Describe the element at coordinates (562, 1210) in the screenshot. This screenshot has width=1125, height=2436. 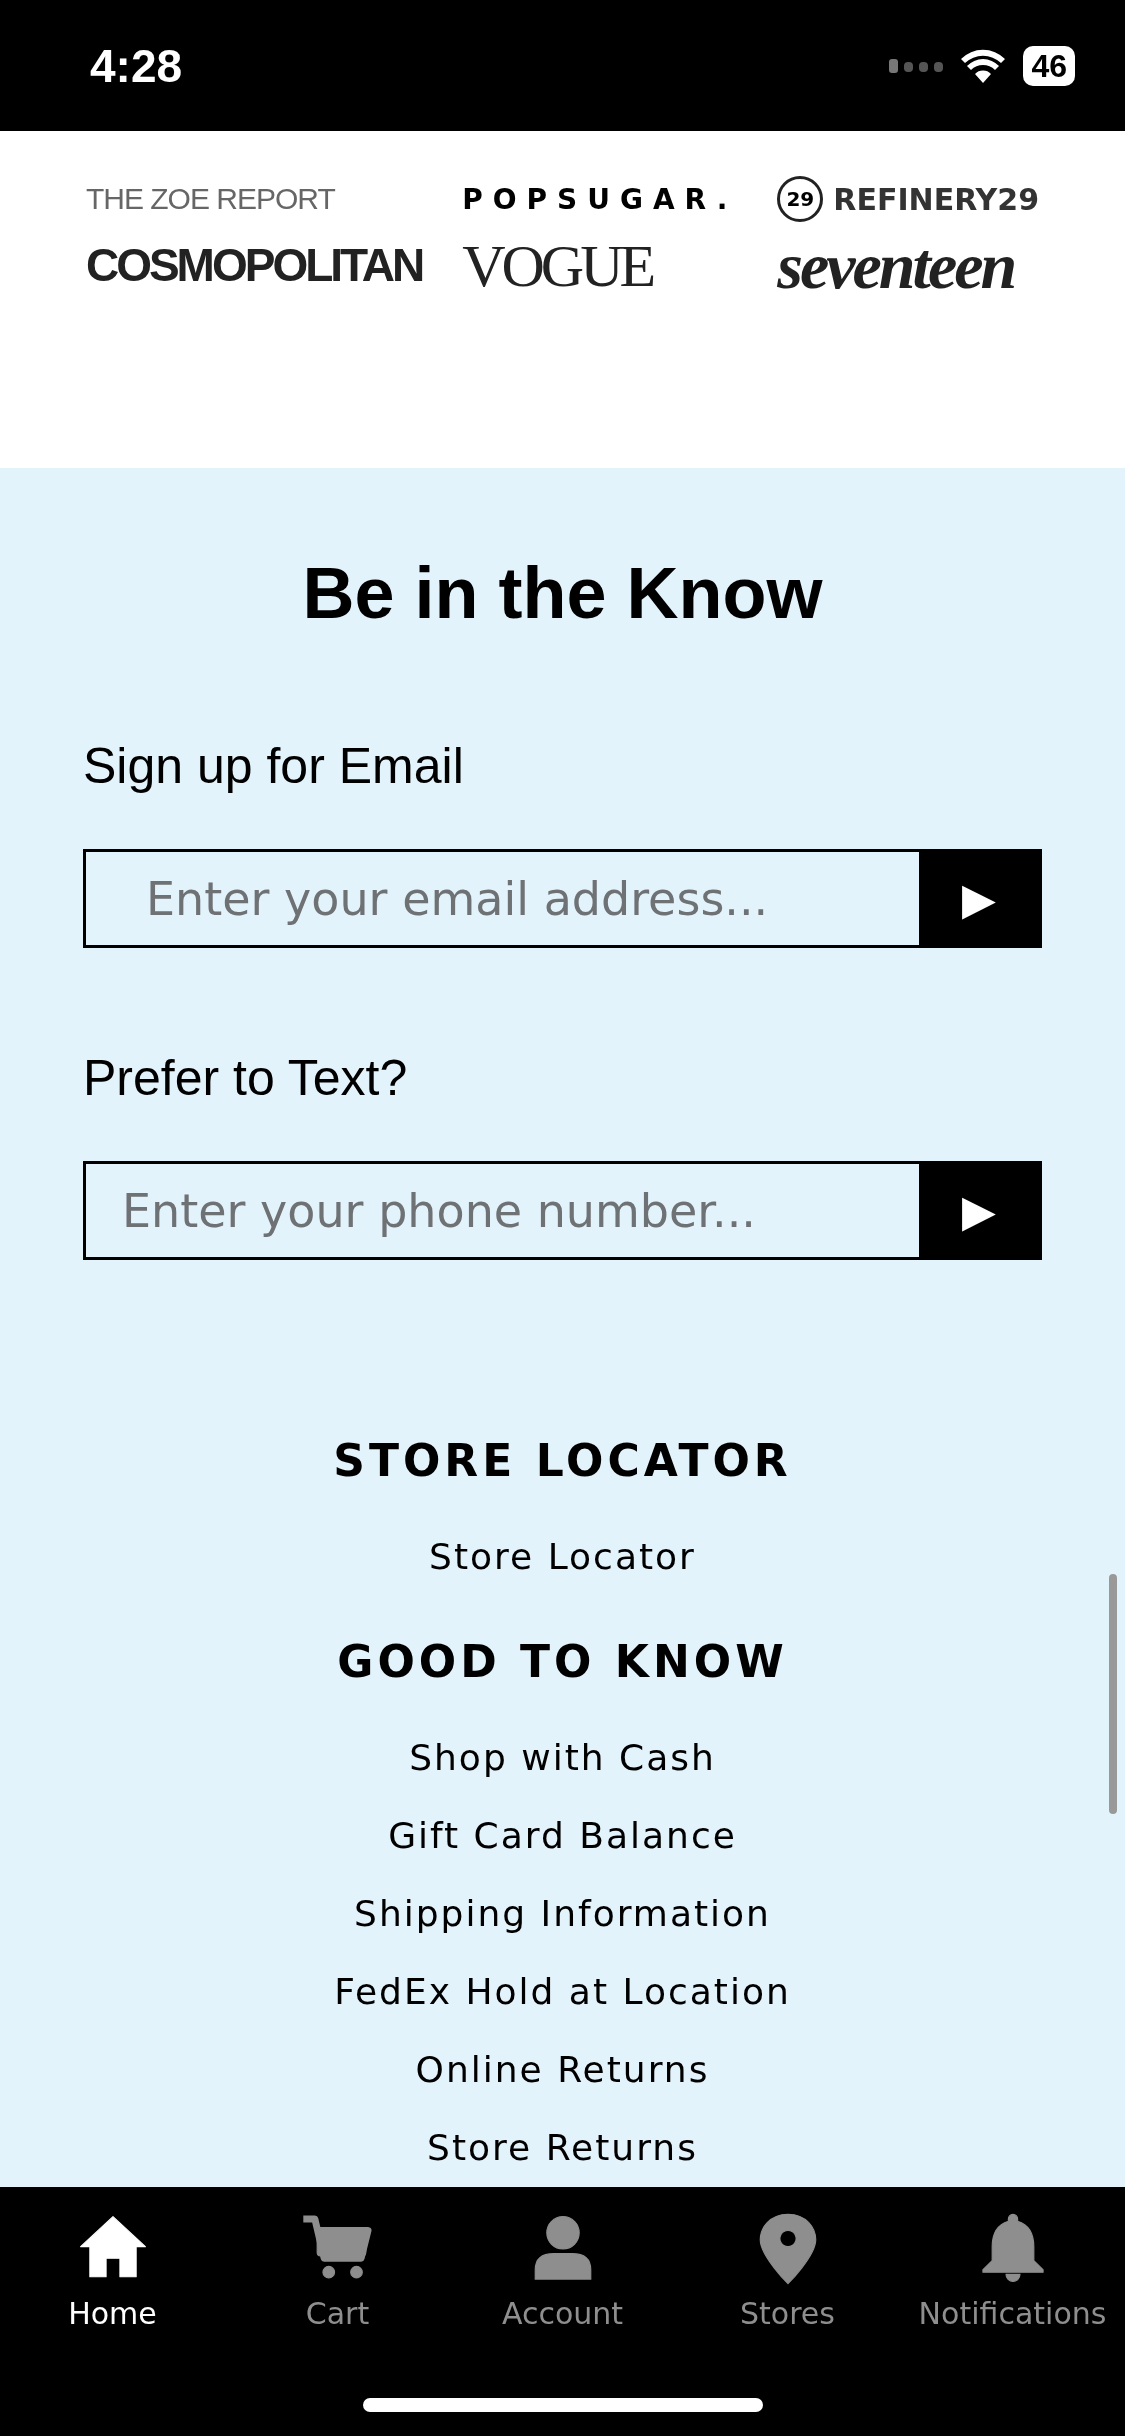
I see `input-field: Enter your phone number... ▶` at that location.